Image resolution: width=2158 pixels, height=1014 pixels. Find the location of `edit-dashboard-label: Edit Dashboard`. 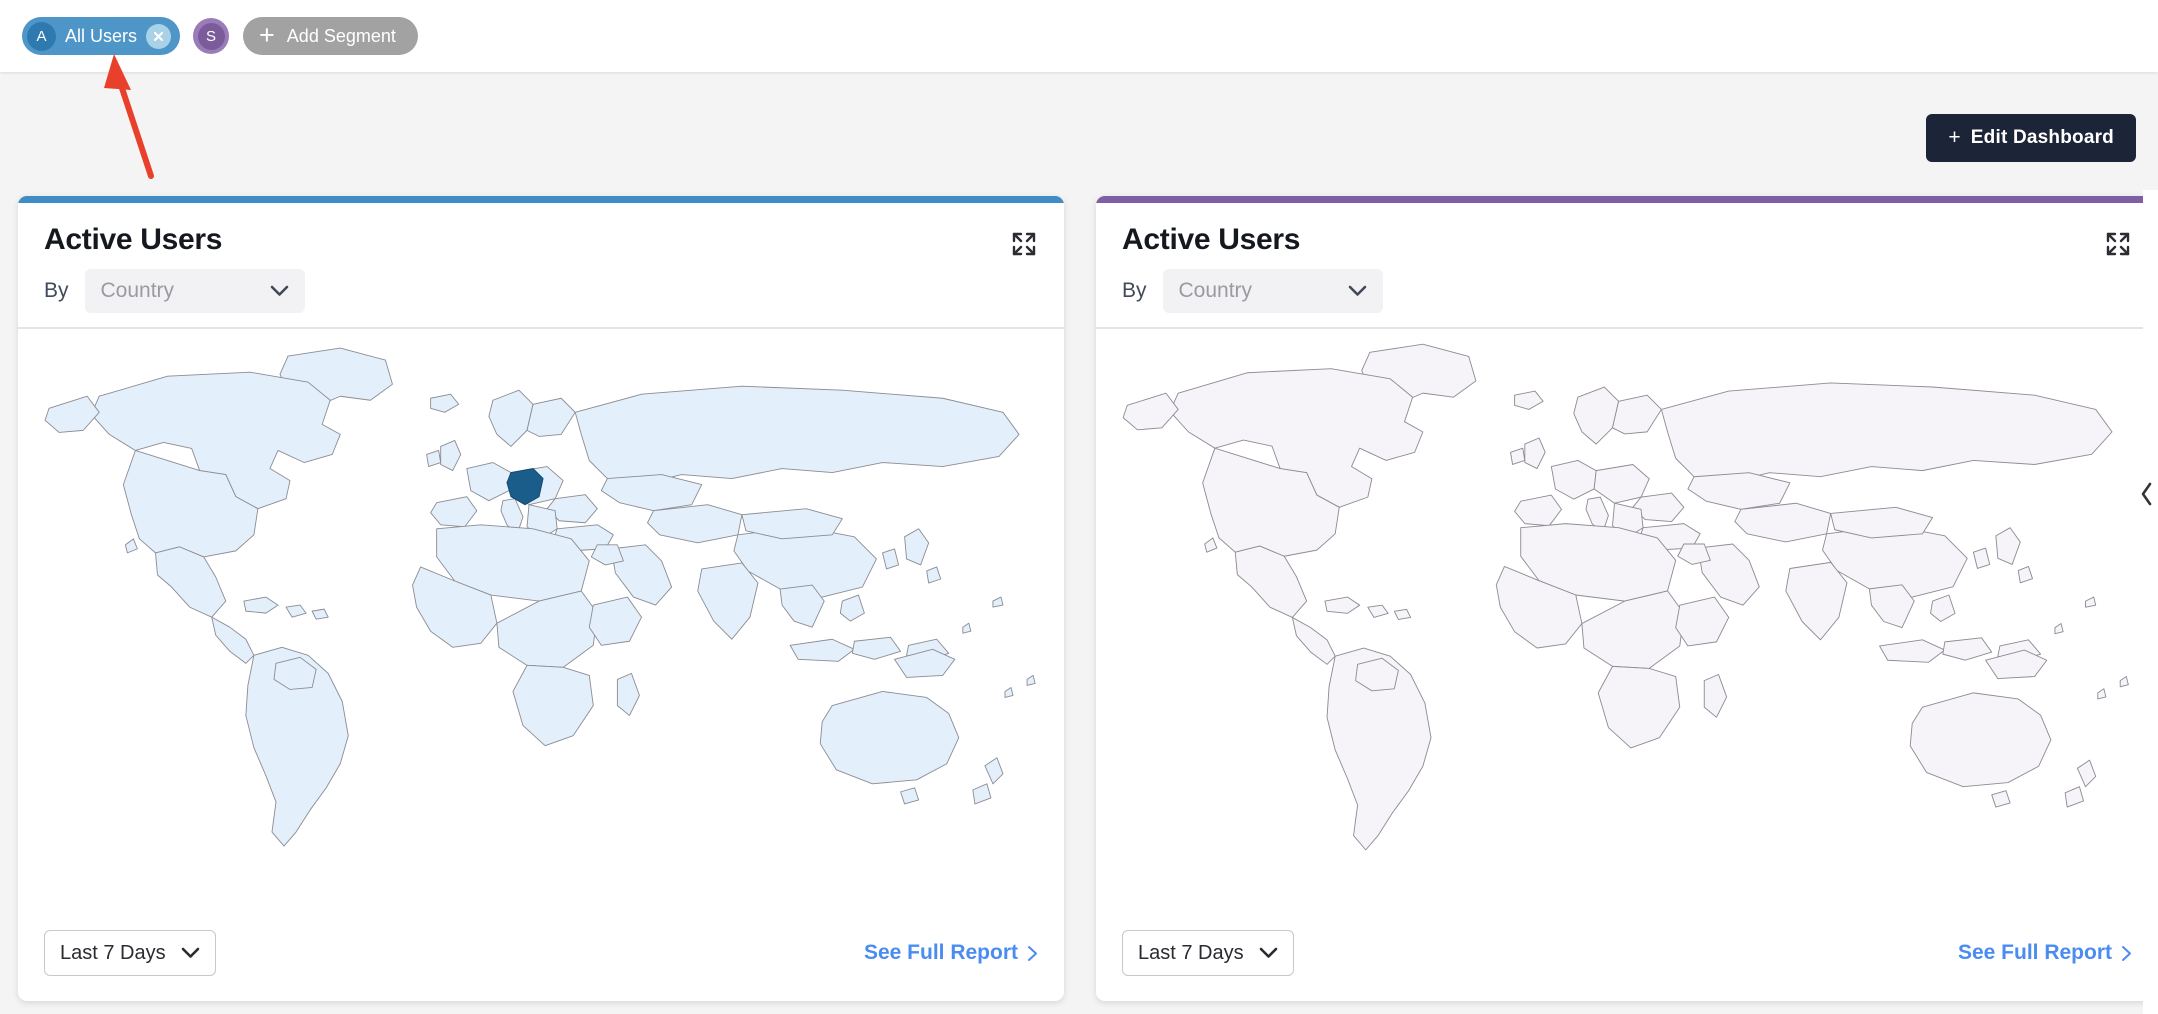

edit-dashboard-label: Edit Dashboard is located at coordinates (2042, 137).